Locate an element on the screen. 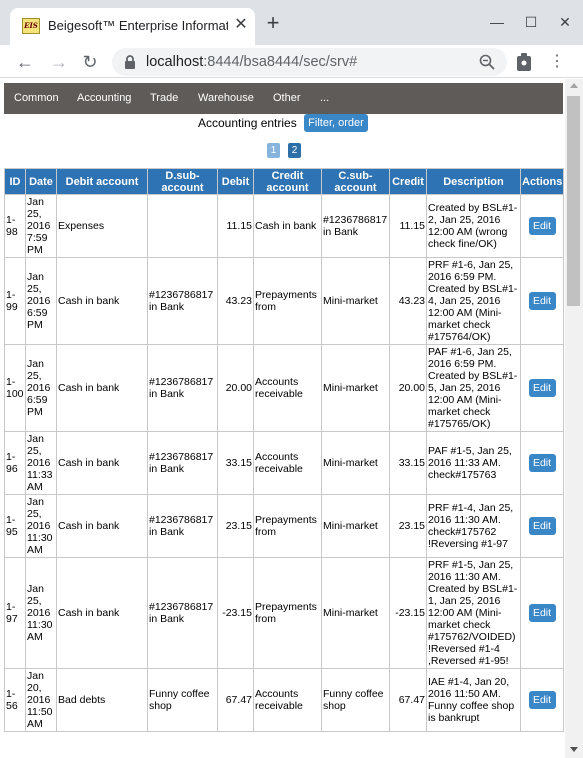 The height and width of the screenshot is (758, 583). url-host: localhost is located at coordinates (175, 62).